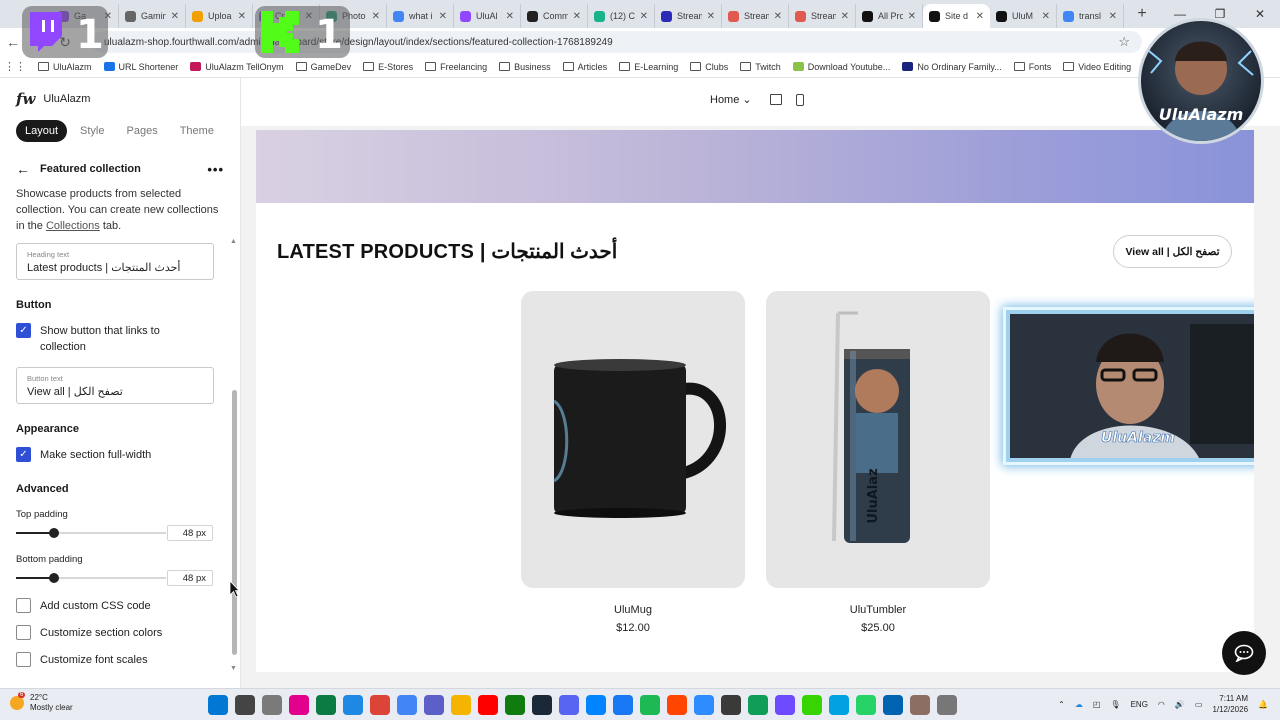 The width and height of the screenshot is (1280, 720). What do you see at coordinates (380, 705) in the screenshot?
I see `chrome-icon` at bounding box center [380, 705].